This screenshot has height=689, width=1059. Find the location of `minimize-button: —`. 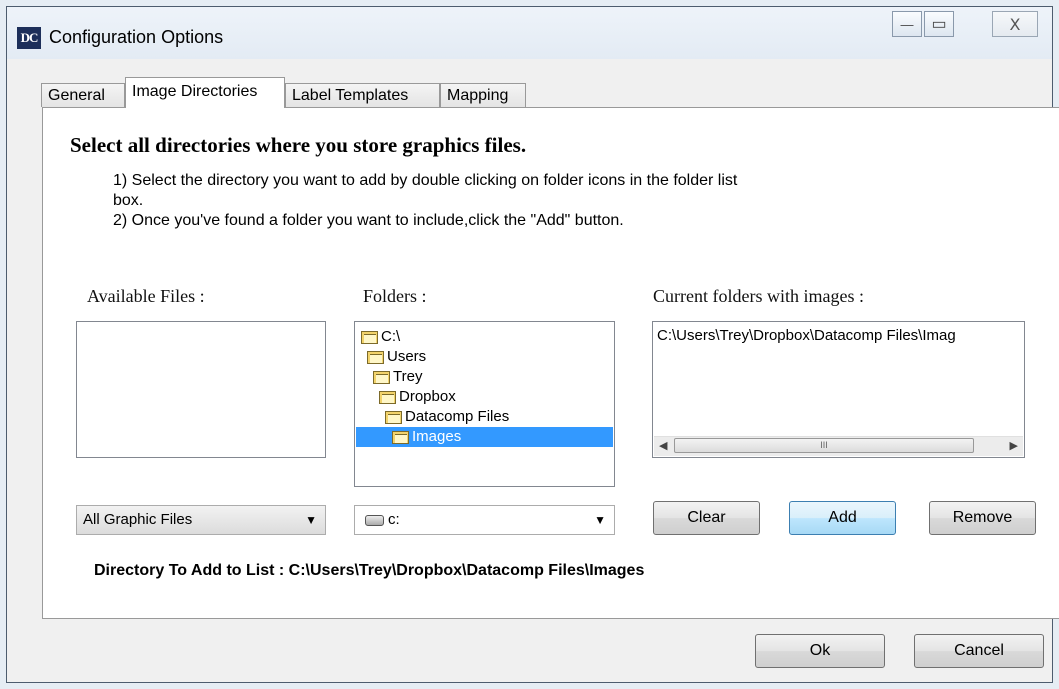

minimize-button: — is located at coordinates (907, 24).